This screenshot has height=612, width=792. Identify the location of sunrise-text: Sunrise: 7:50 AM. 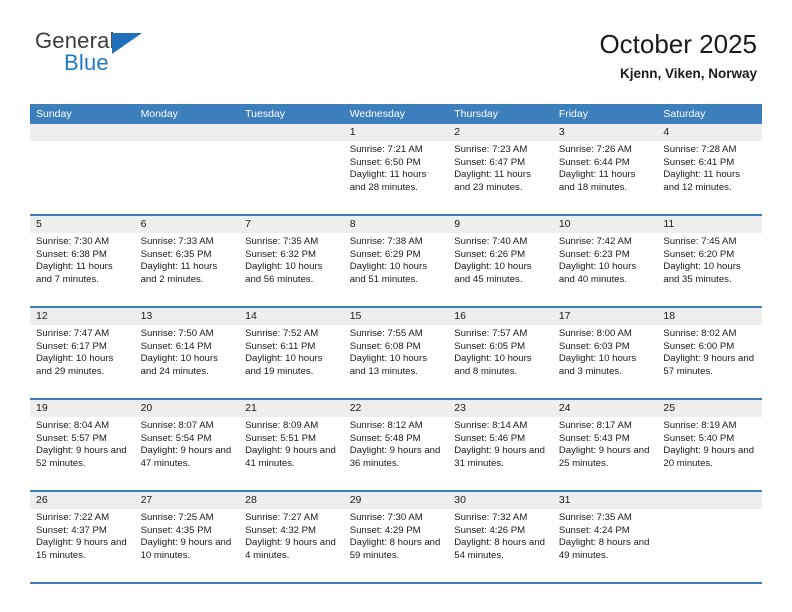
(177, 333).